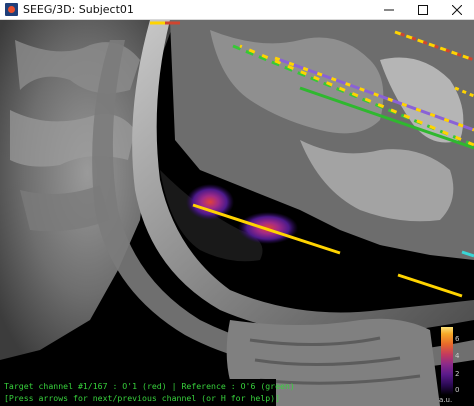 The height and width of the screenshot is (406, 474). What do you see at coordinates (457, 356) in the screenshot?
I see `colorbar-tick-4: 4` at bounding box center [457, 356].